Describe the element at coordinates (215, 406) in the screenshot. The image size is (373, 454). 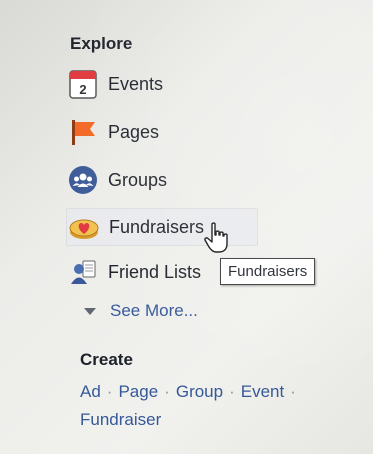
I see `create-links: Ad · Page · Group · Event · Fundraiser` at that location.